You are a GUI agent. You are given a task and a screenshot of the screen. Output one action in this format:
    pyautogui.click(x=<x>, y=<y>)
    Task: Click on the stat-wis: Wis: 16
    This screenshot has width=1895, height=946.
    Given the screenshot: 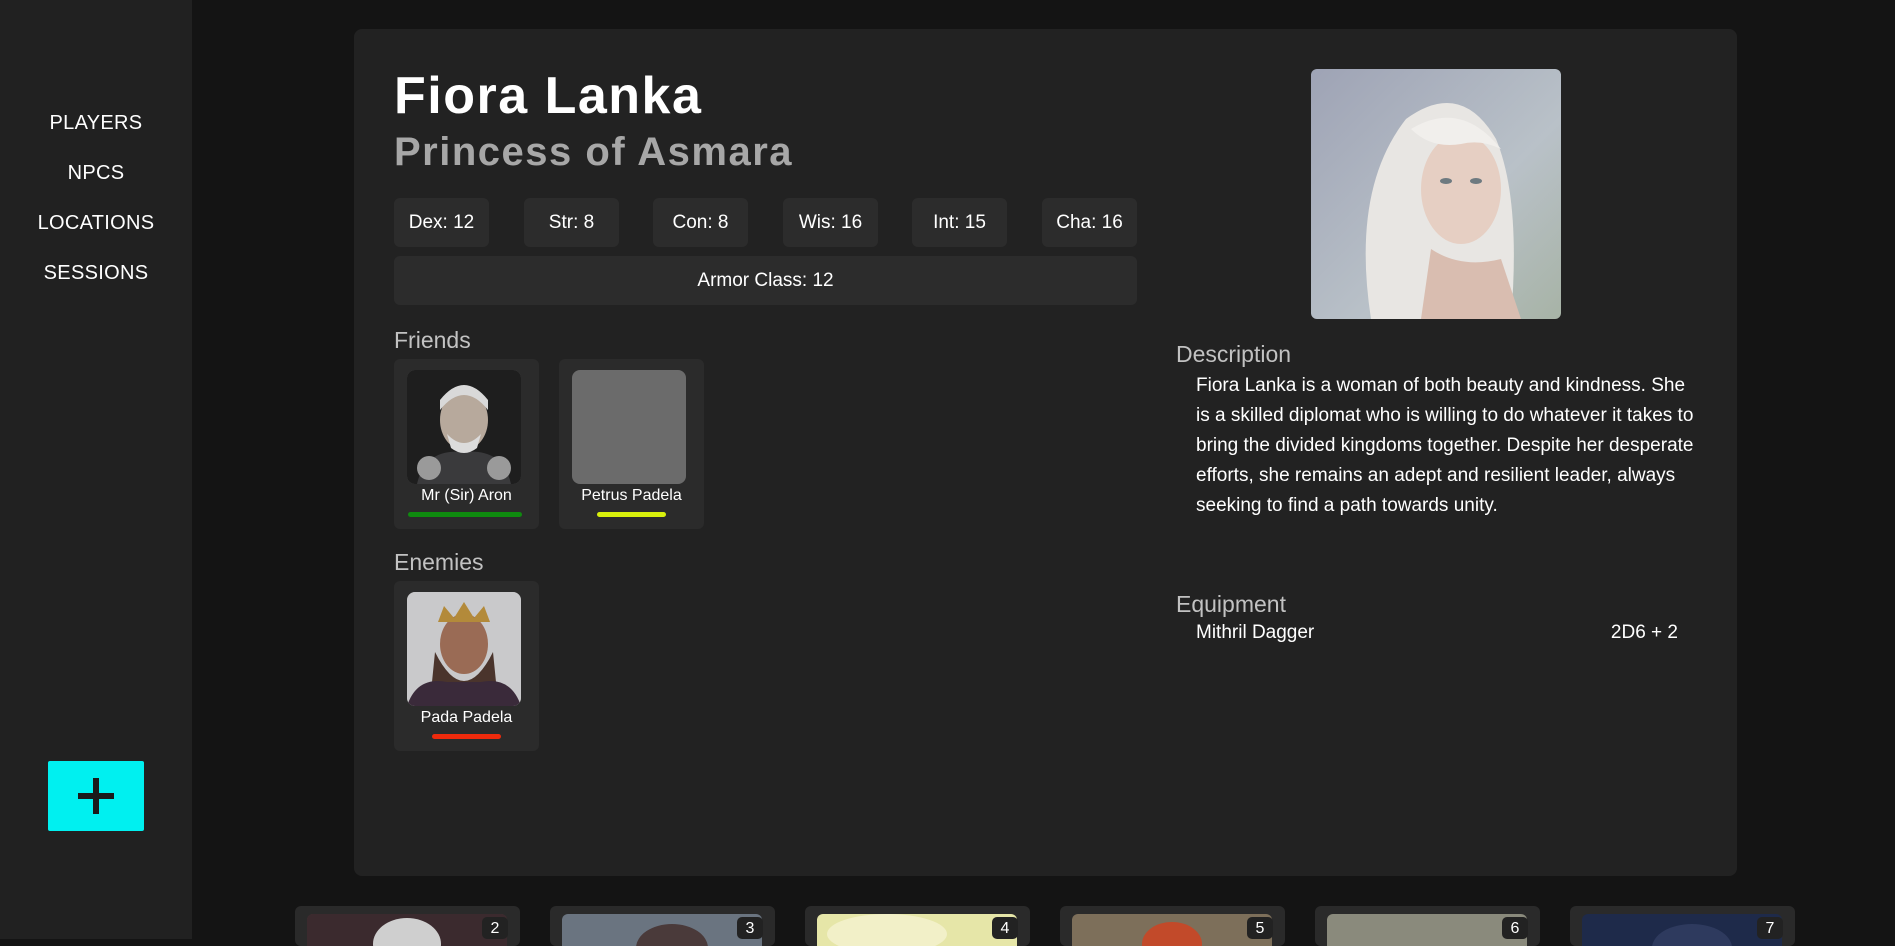 What is the action you would take?
    pyautogui.click(x=830, y=222)
    